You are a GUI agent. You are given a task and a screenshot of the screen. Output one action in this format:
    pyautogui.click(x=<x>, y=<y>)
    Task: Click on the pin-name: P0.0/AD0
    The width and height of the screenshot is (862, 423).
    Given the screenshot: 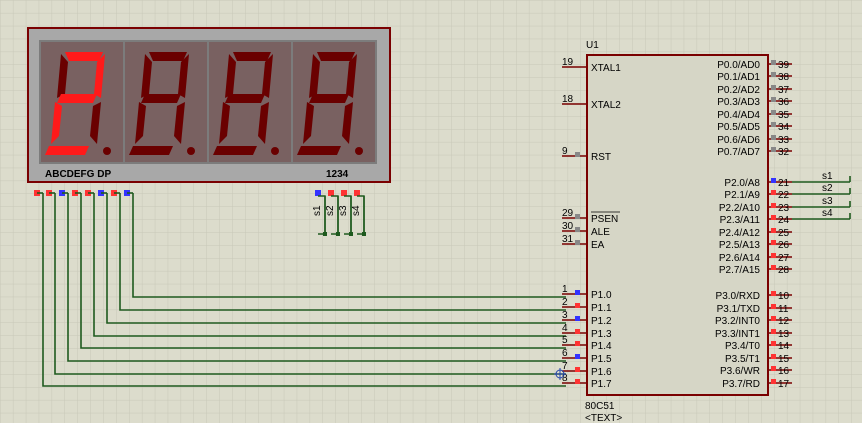 What is the action you would take?
    pyautogui.click(x=738, y=65)
    